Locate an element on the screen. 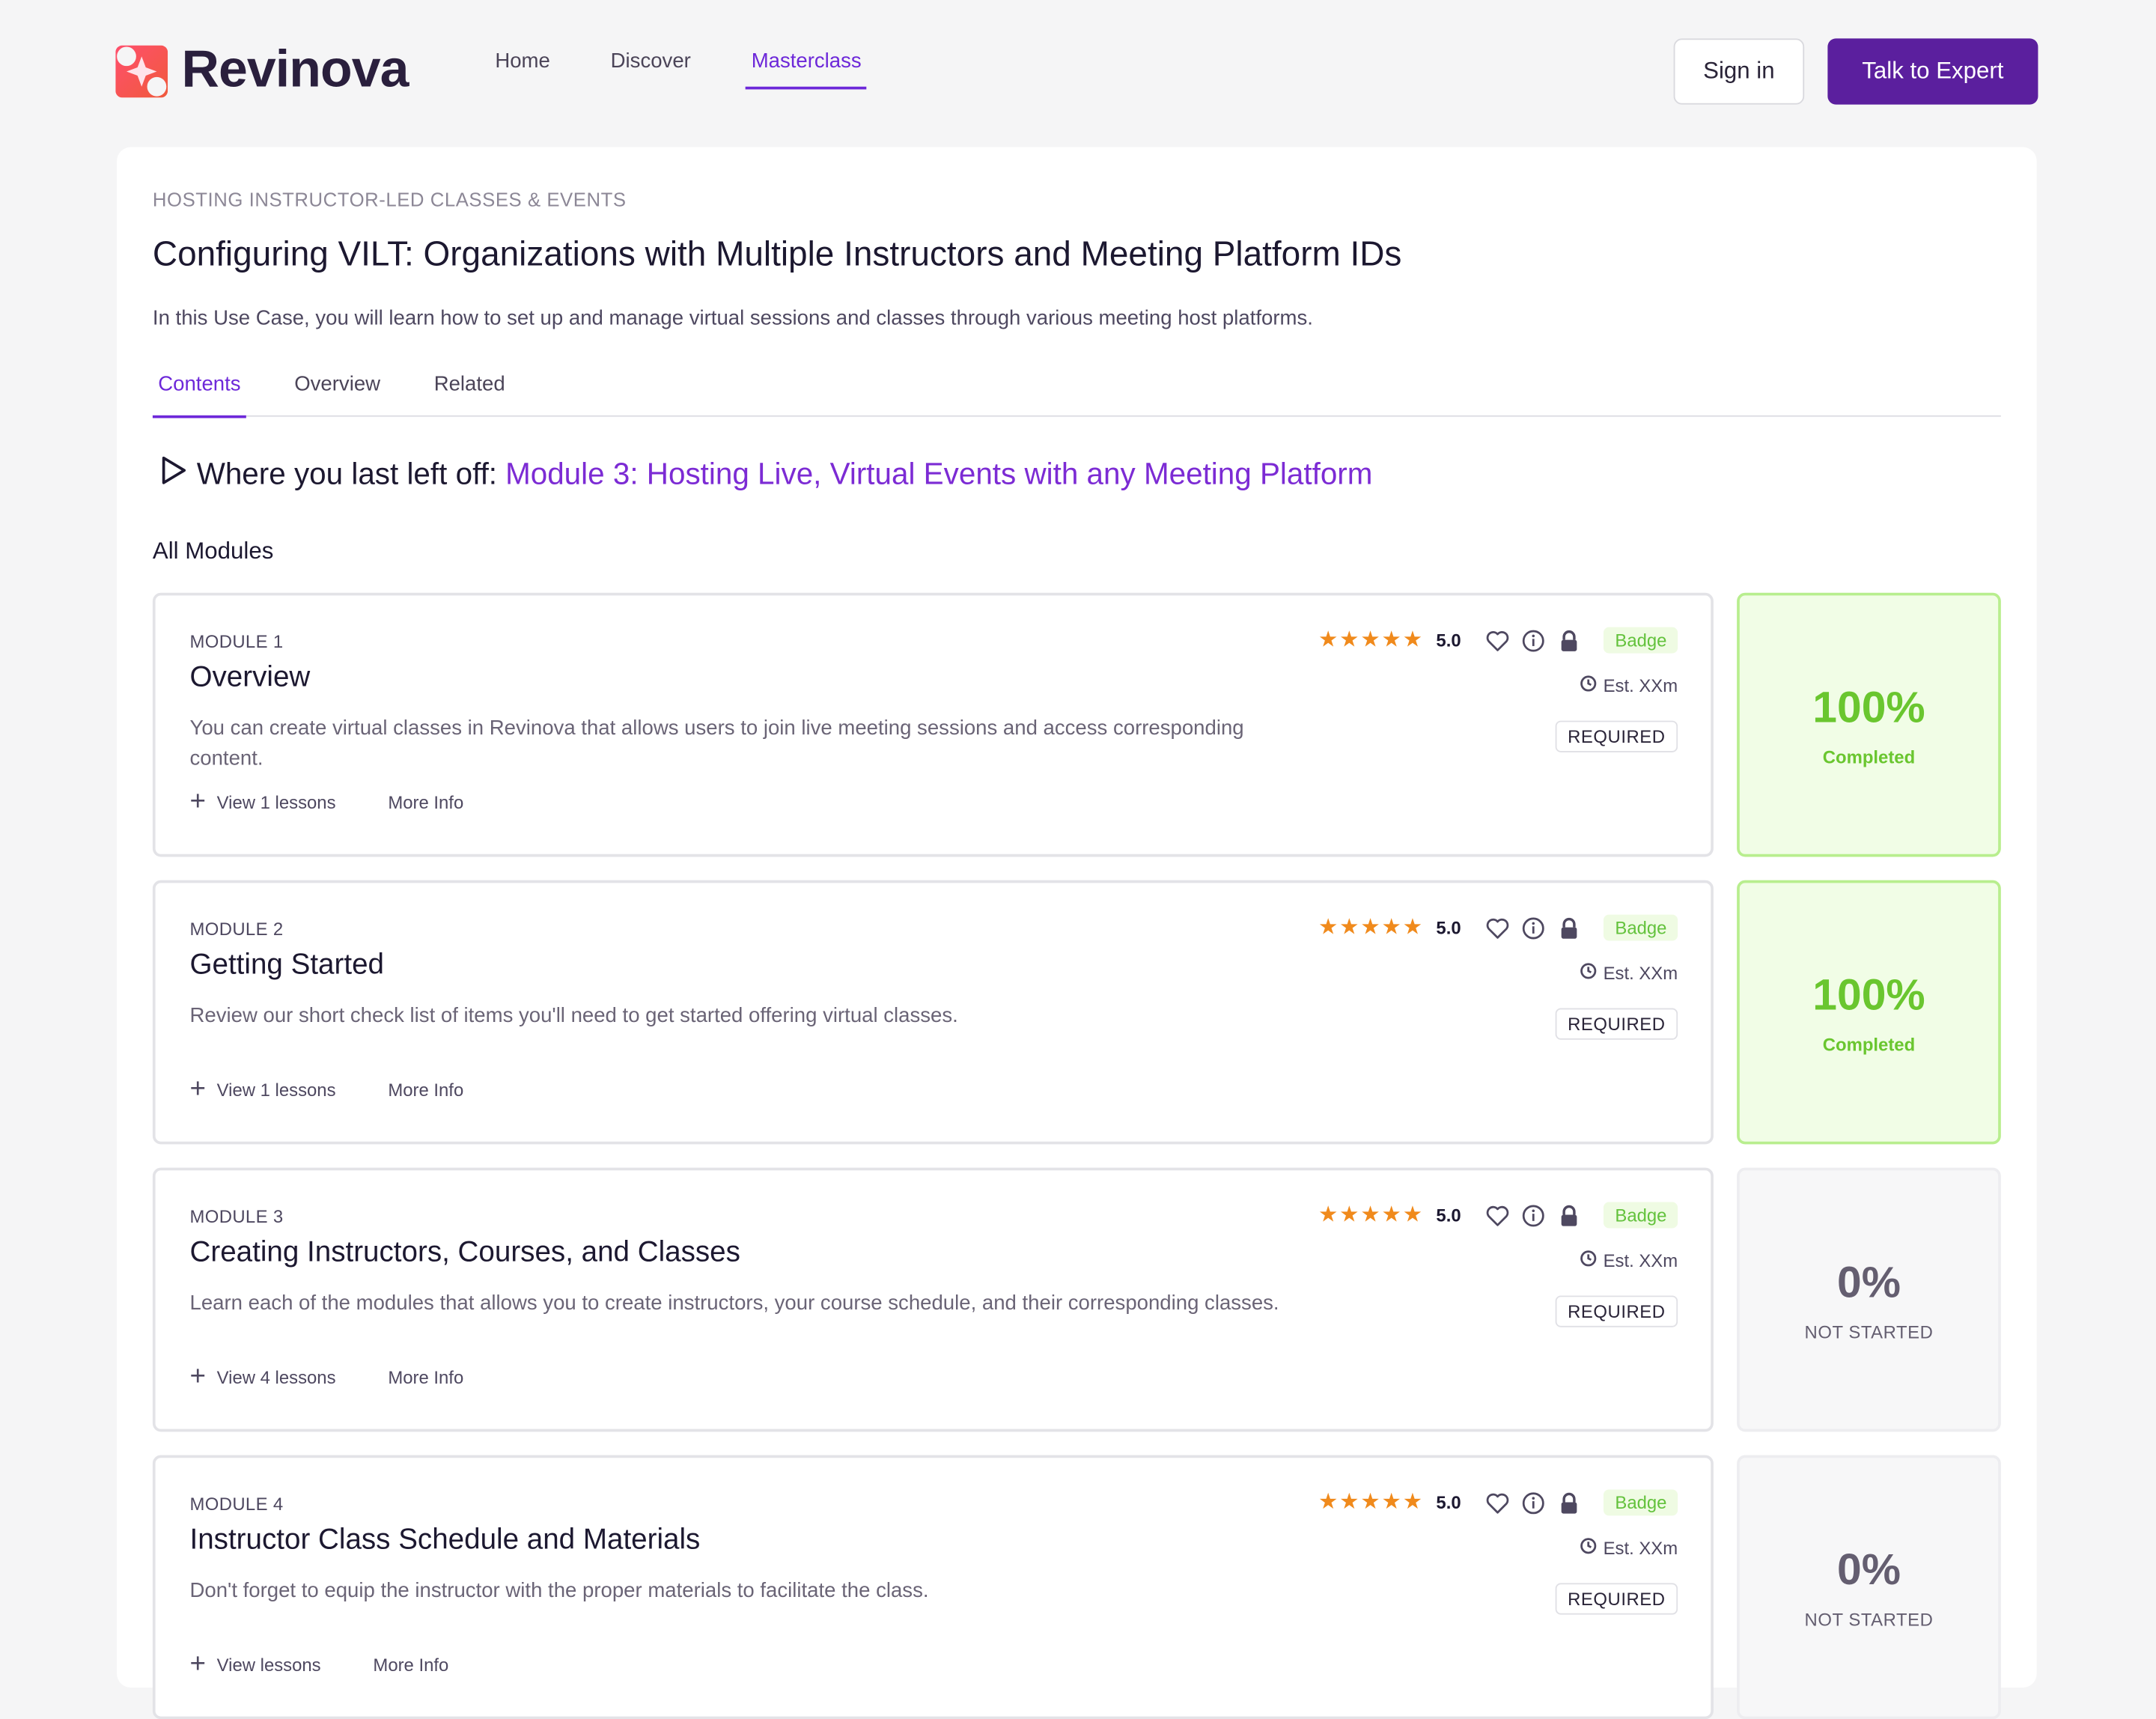 Image resolution: width=2156 pixels, height=1719 pixels. modules-heading: All Modules is located at coordinates (213, 551).